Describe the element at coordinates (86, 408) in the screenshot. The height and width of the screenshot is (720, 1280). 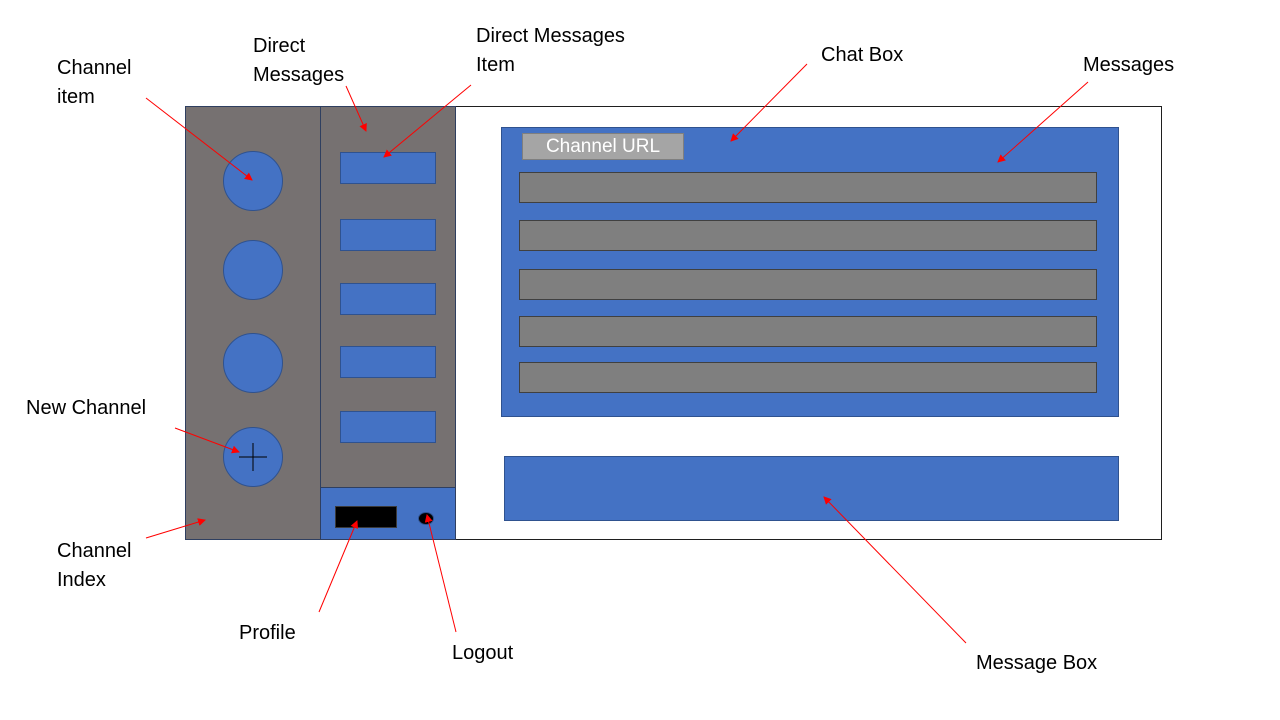
I see `label-new-channel: New Channel` at that location.